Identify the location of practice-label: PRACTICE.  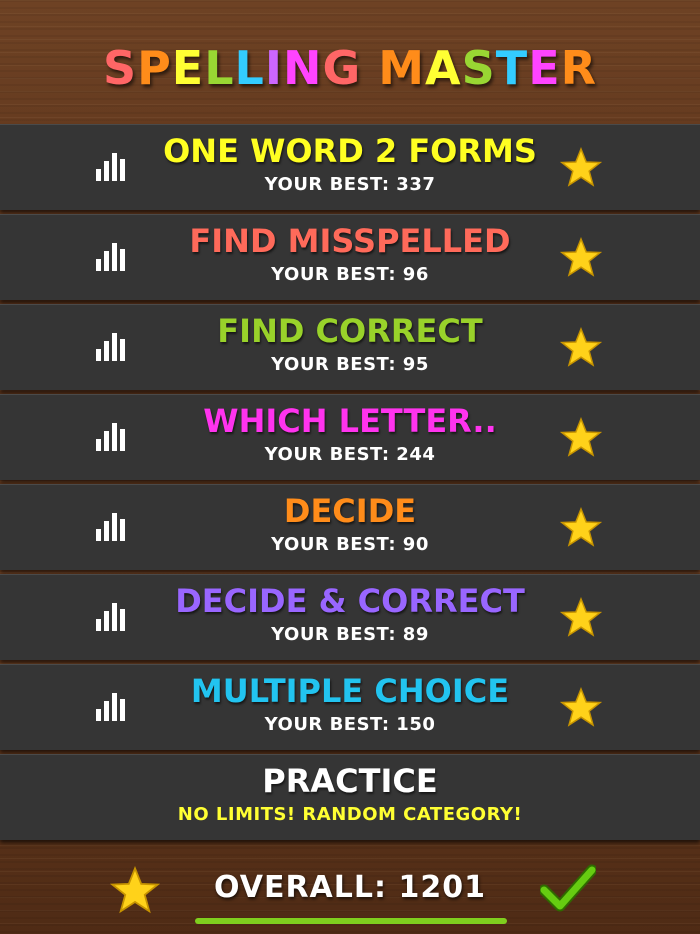
(350, 781).